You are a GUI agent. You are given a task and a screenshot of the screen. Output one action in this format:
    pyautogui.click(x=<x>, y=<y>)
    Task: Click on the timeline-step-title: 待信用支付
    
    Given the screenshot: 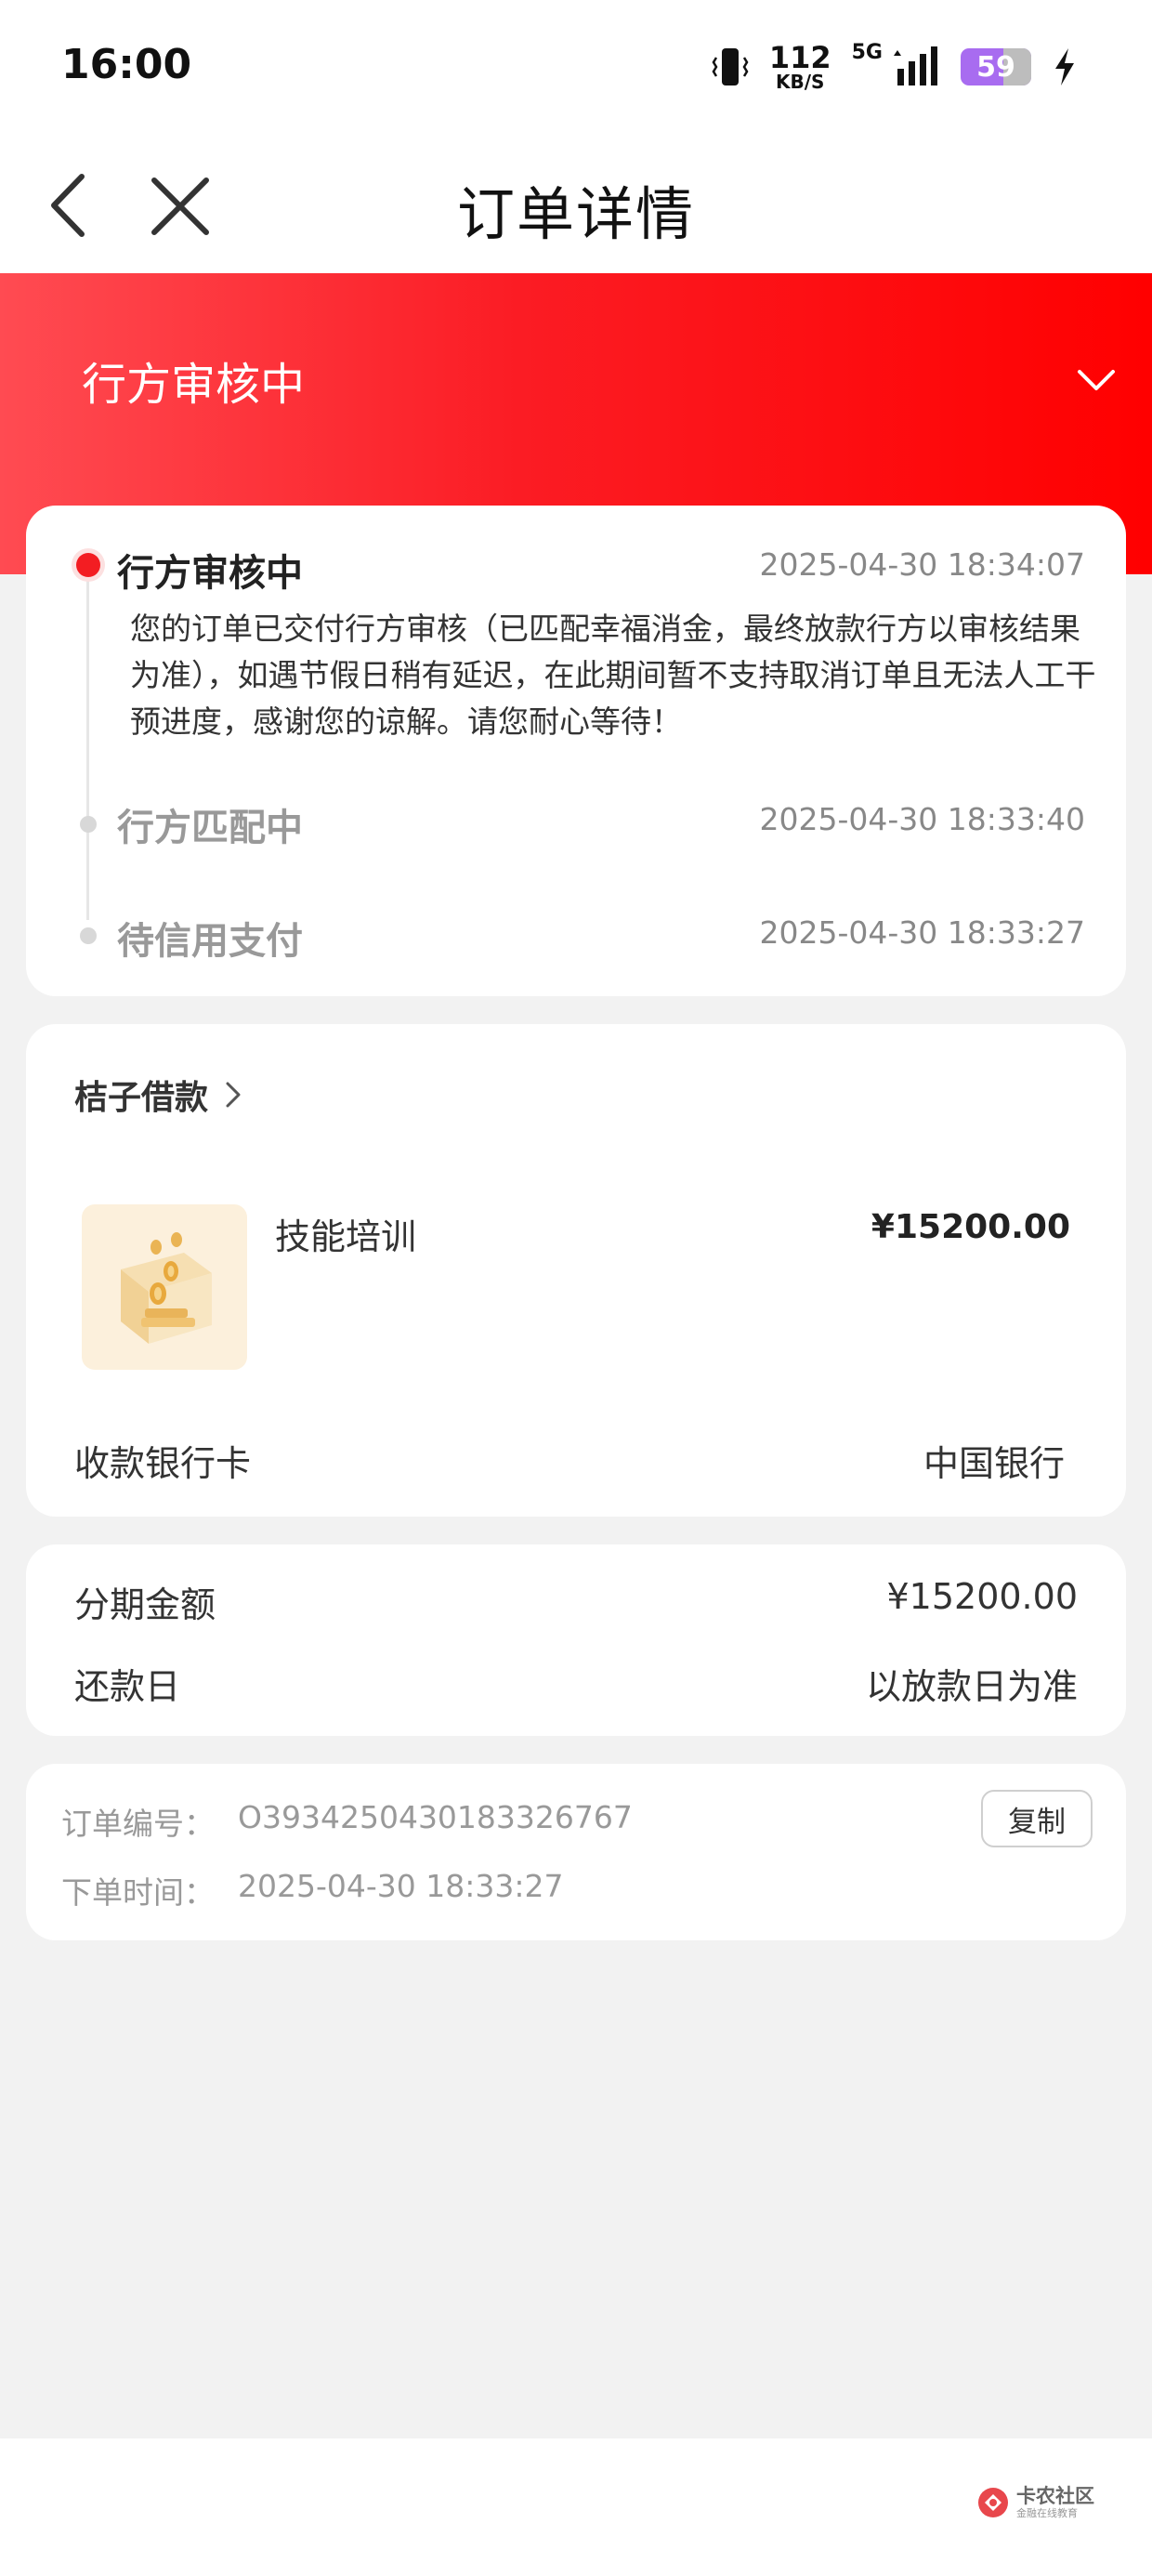 What is the action you would take?
    pyautogui.click(x=210, y=941)
    